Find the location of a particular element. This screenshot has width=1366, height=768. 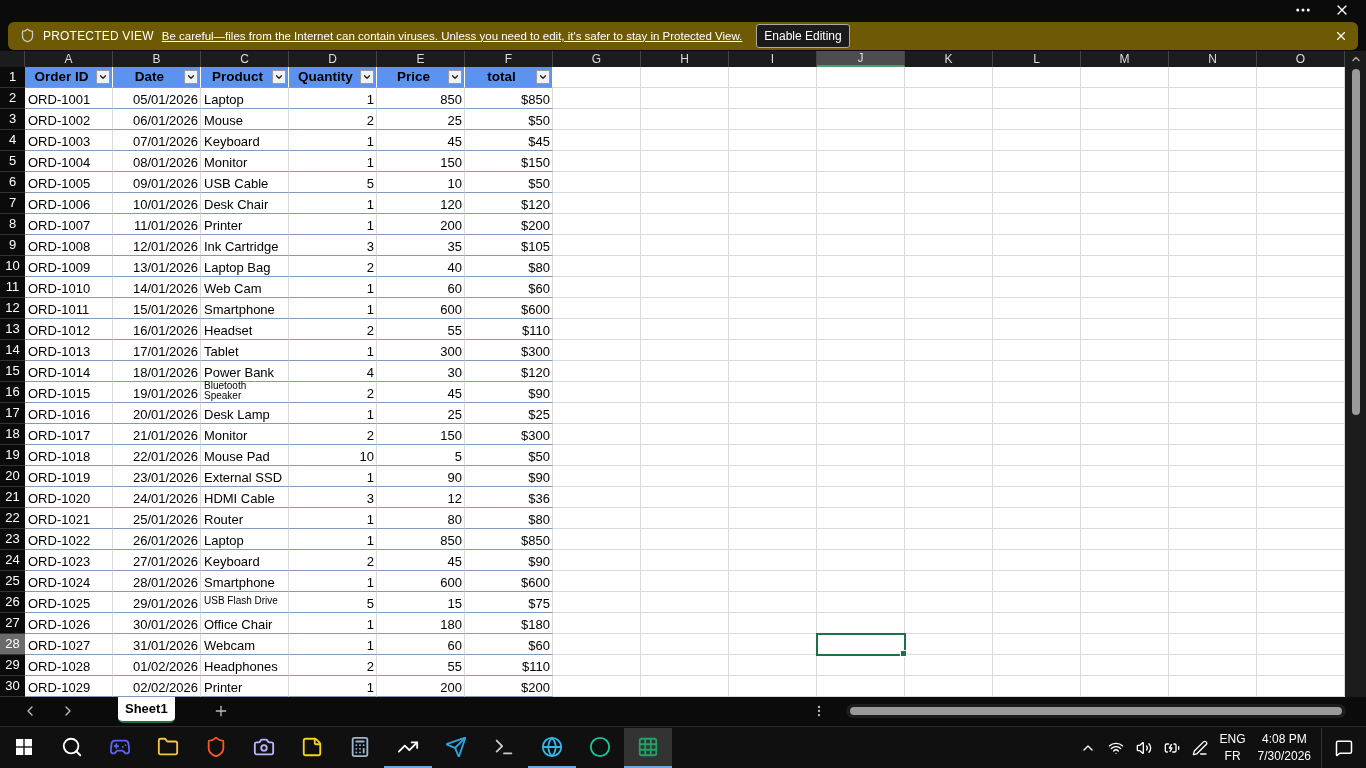

row-header: 1 is located at coordinates (12, 77).